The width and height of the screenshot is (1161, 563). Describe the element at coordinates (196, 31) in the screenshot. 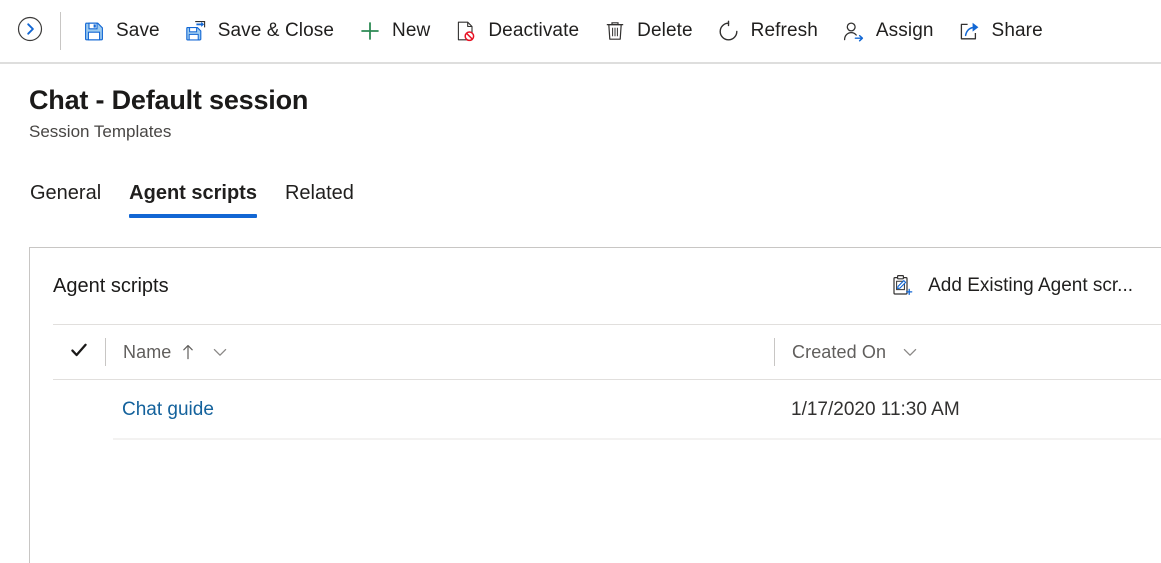

I see `save-and-close-icon` at that location.